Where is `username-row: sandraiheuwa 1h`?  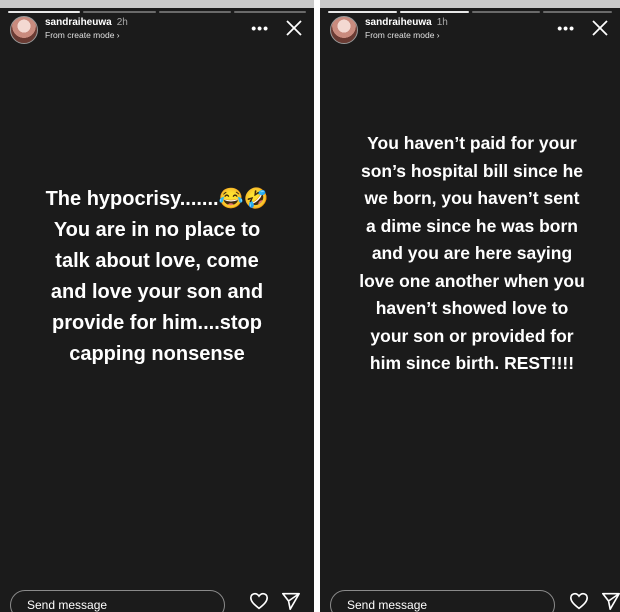
username-row: sandraiheuwa 1h is located at coordinates (406, 22).